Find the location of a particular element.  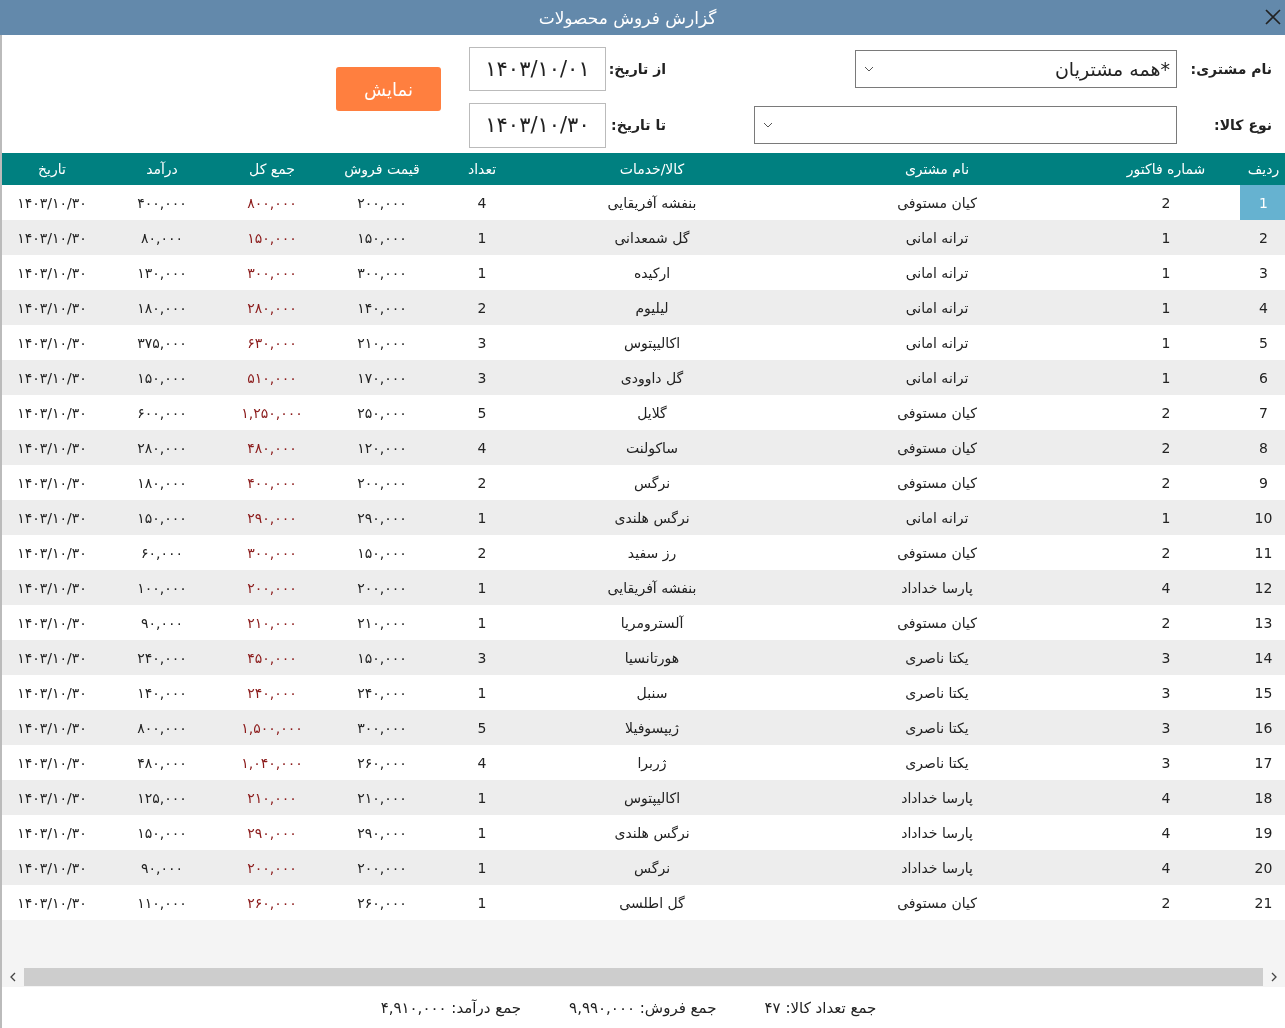

row-number-cell: 16 is located at coordinates (1262, 727).